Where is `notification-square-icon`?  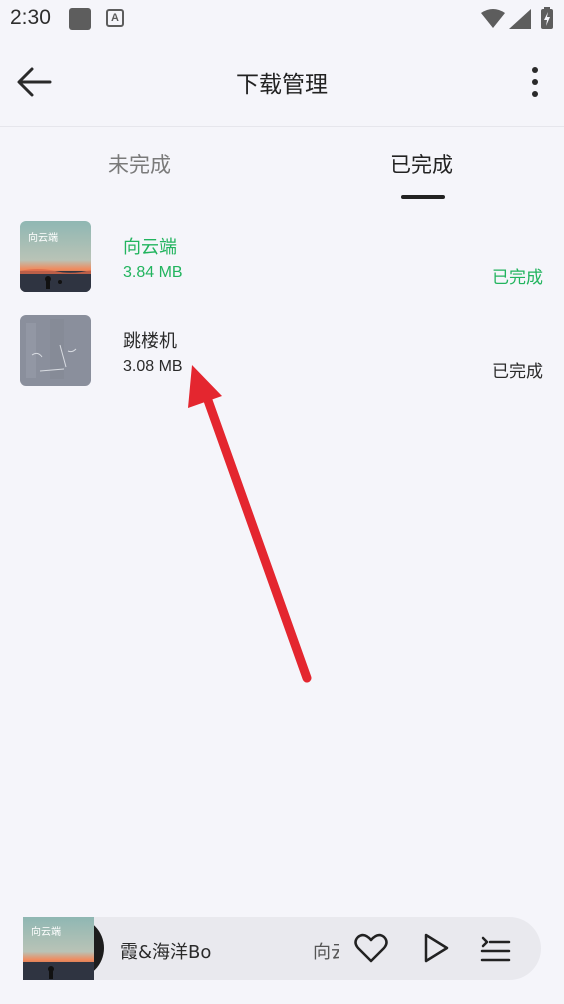
notification-square-icon is located at coordinates (80, 19).